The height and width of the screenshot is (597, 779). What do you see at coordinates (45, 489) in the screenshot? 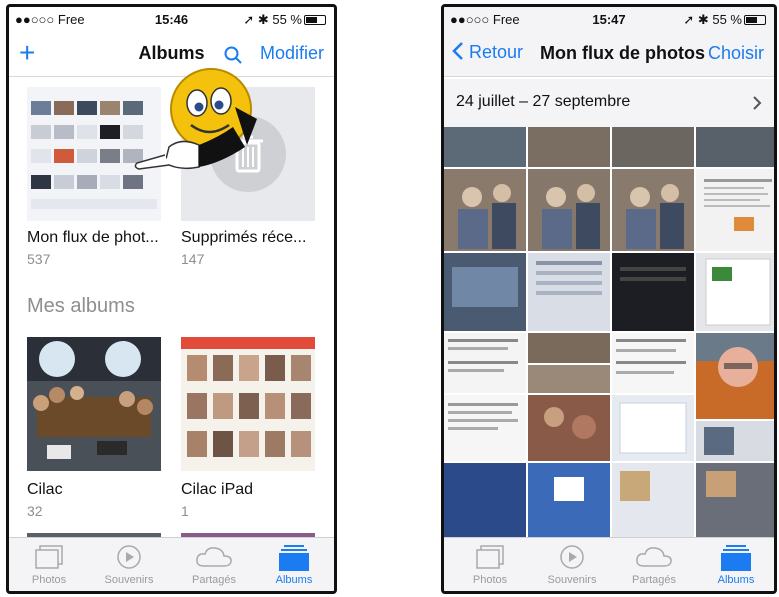
I see `album-name: Cilac` at bounding box center [45, 489].